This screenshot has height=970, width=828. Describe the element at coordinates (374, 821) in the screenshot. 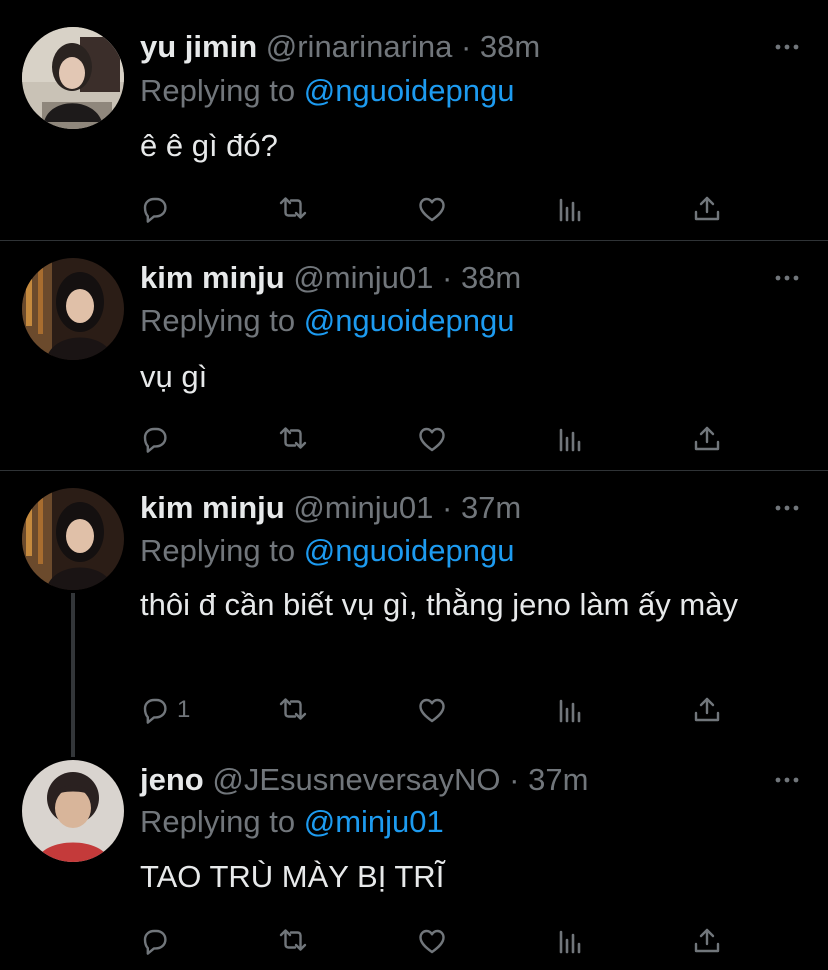

I see `mention-link: @minju01` at that location.